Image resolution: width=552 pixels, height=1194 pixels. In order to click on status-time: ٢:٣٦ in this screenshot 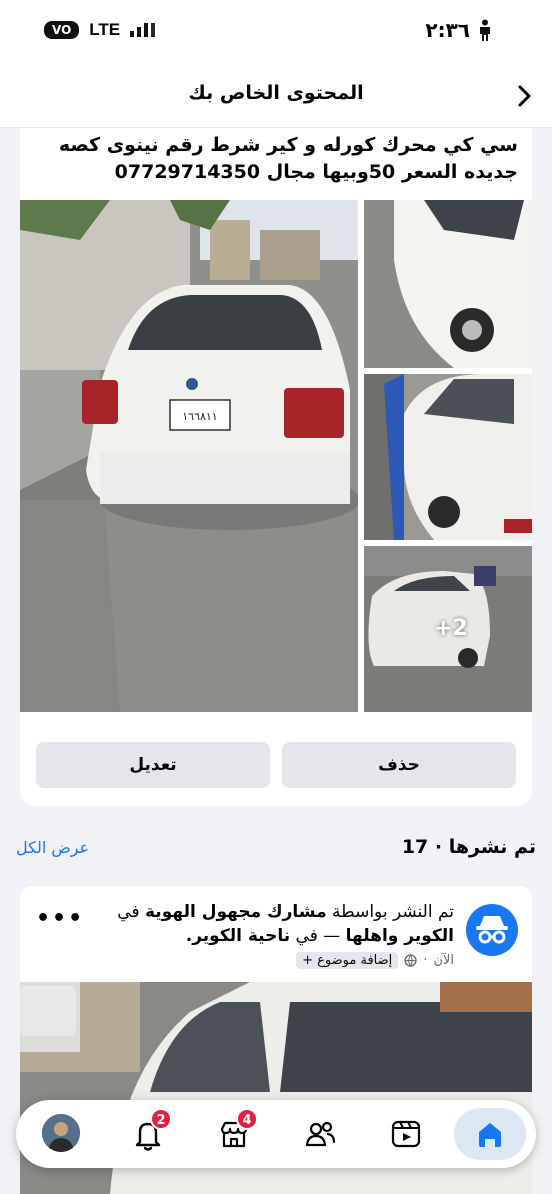, I will do `click(447, 30)`.